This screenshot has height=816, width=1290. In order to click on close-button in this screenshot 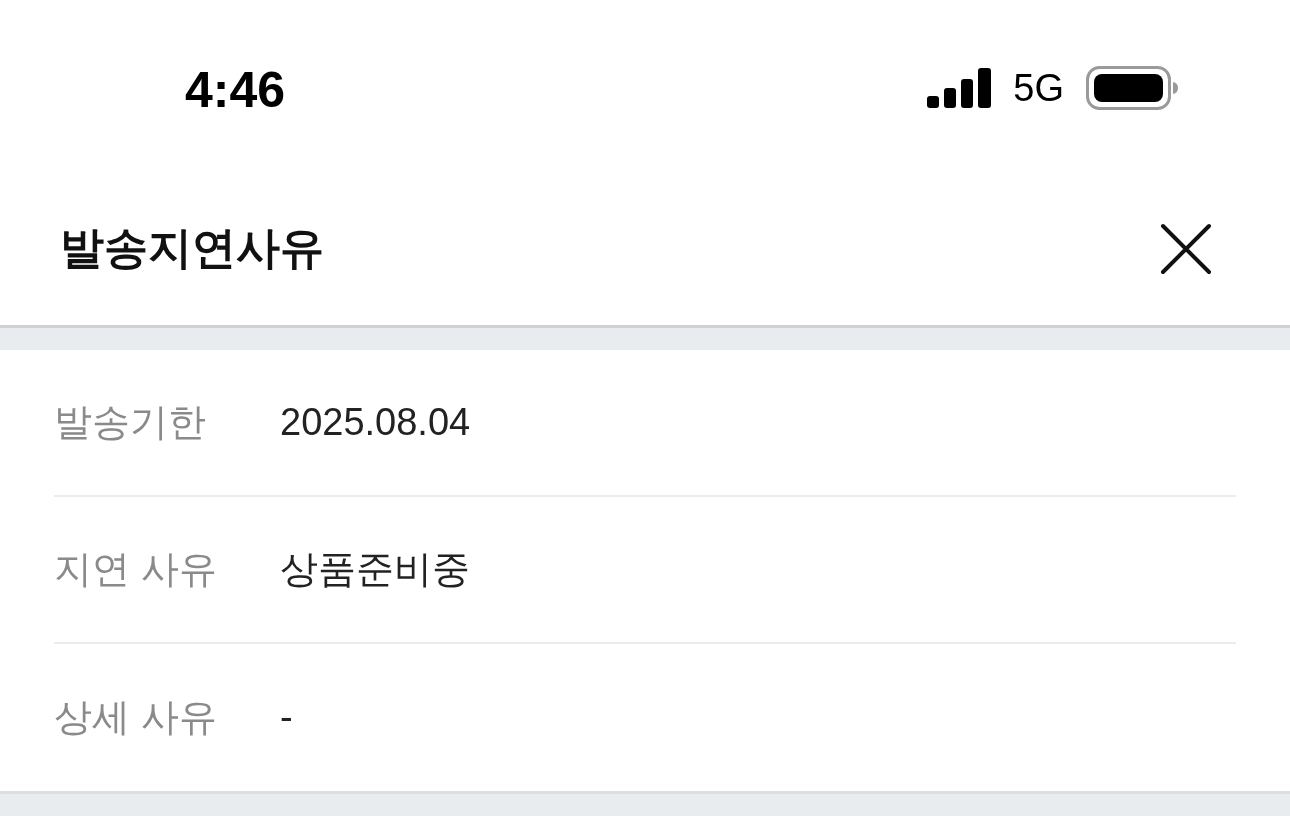, I will do `click(1186, 248)`.